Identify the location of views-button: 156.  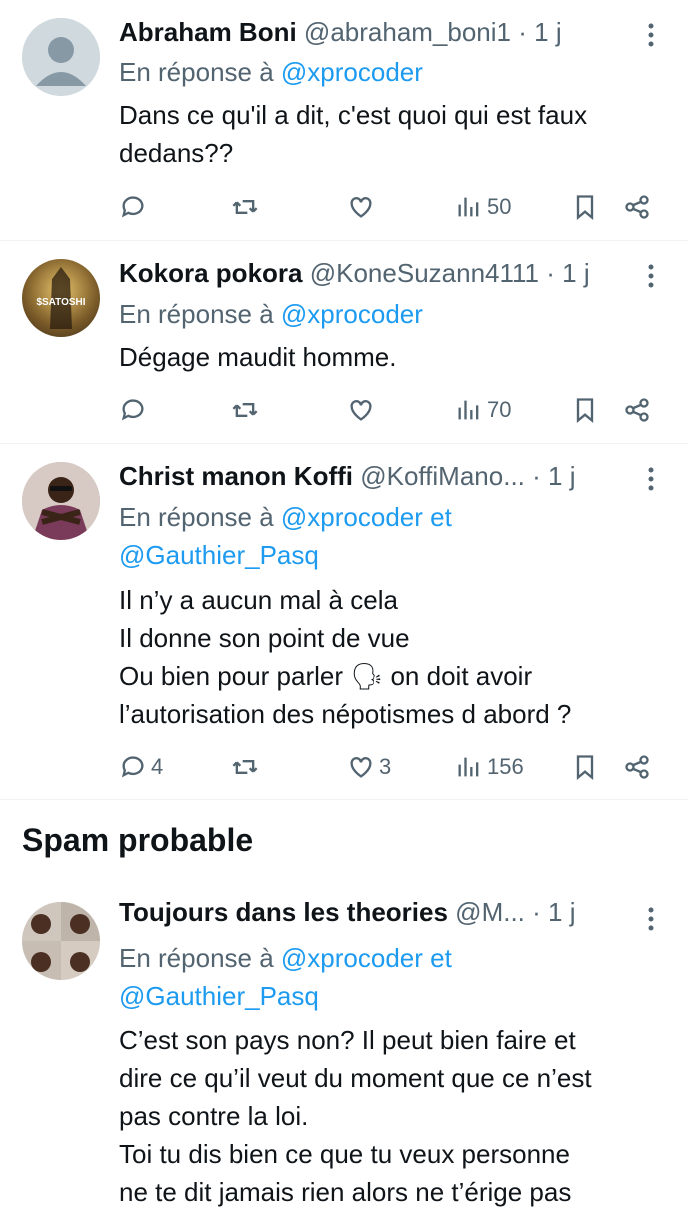
(489, 767).